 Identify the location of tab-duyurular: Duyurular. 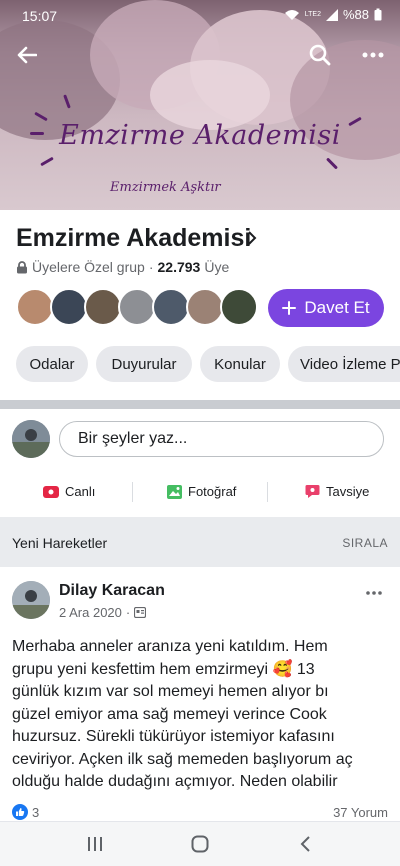
(144, 364).